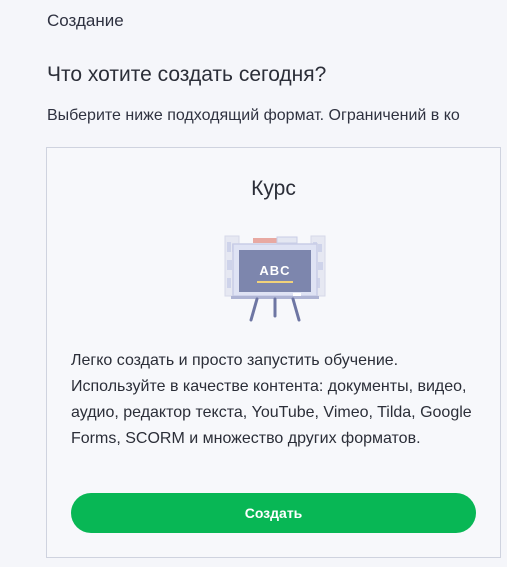 This screenshot has width=507, height=567. I want to click on classroom-board-icon: ABC, so click(275, 276).